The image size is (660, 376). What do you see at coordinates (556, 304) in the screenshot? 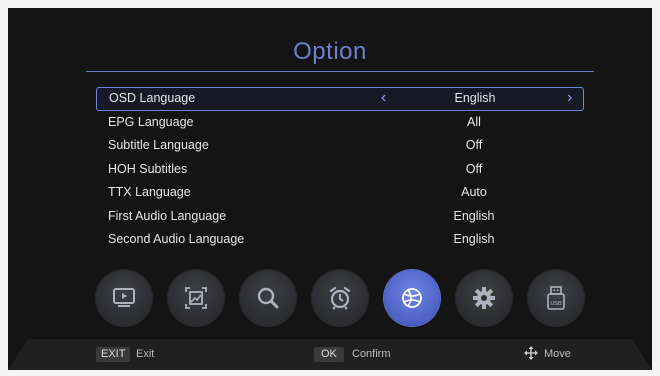
I see `svg-text: USB` at bounding box center [556, 304].